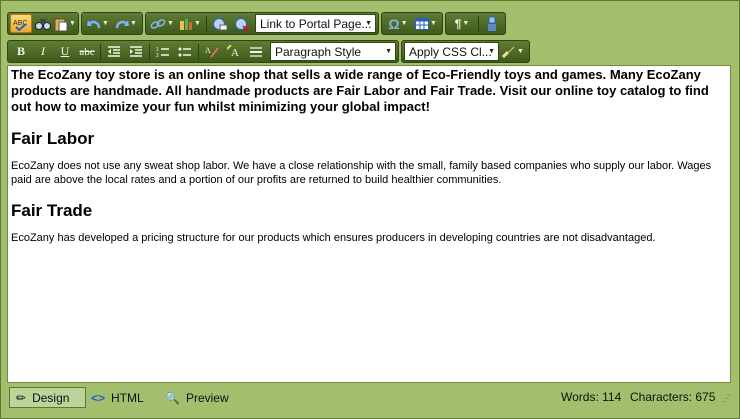 The height and width of the screenshot is (419, 740). What do you see at coordinates (61, 24) in the screenshot?
I see `clipboard-icon` at bounding box center [61, 24].